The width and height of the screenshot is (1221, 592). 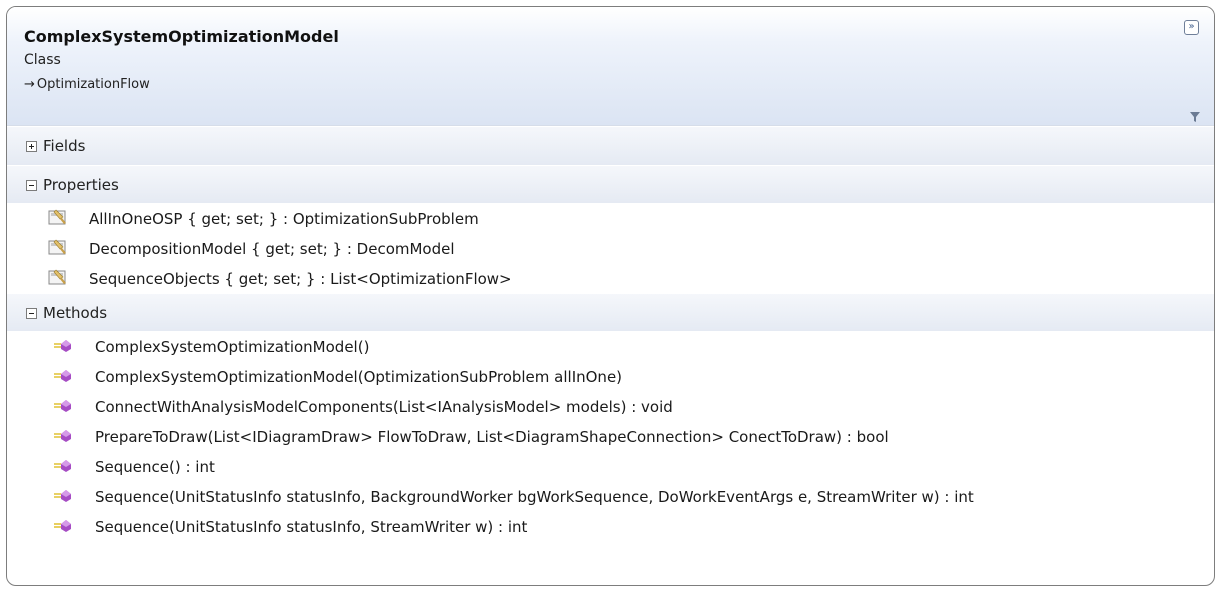 I want to click on inheritance-arrow-icon: →, so click(x=29, y=84).